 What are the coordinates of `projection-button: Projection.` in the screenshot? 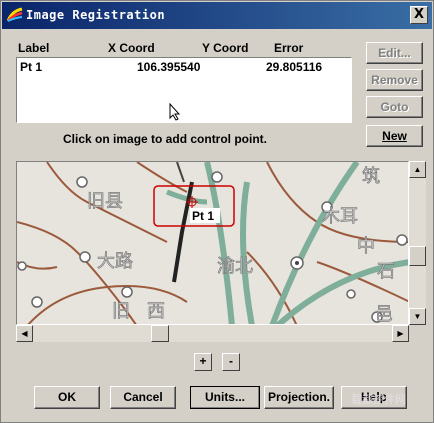 It's located at (299, 397).